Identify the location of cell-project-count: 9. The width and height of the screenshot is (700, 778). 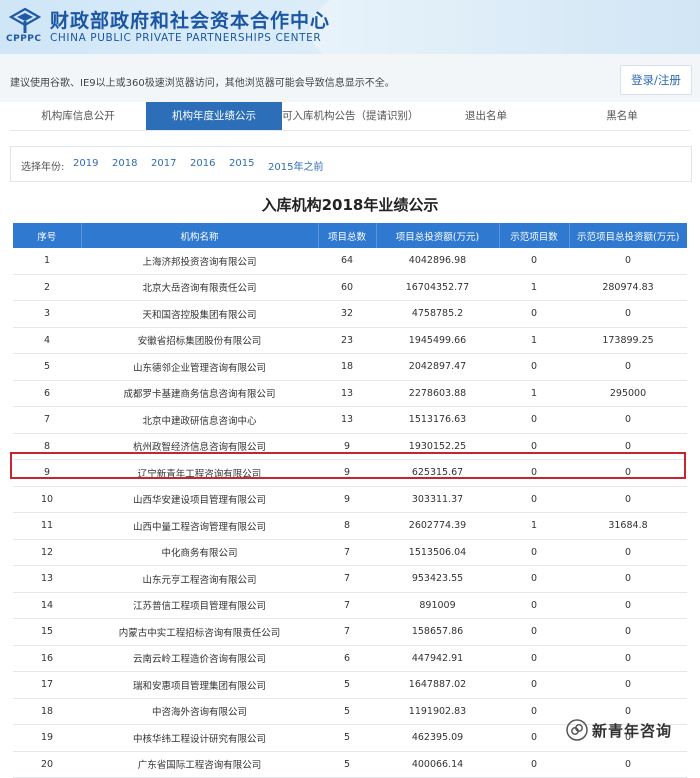
(347, 499).